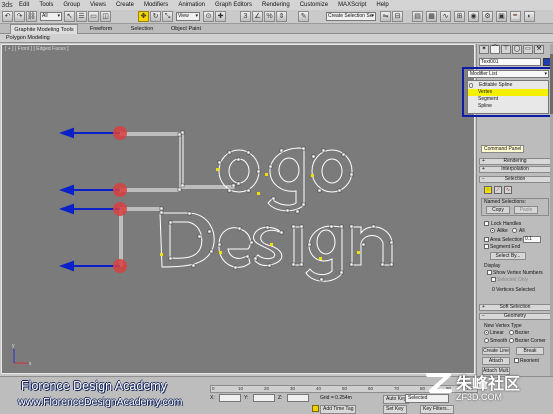  I want to click on select-object-icon: ↖, so click(69, 16).